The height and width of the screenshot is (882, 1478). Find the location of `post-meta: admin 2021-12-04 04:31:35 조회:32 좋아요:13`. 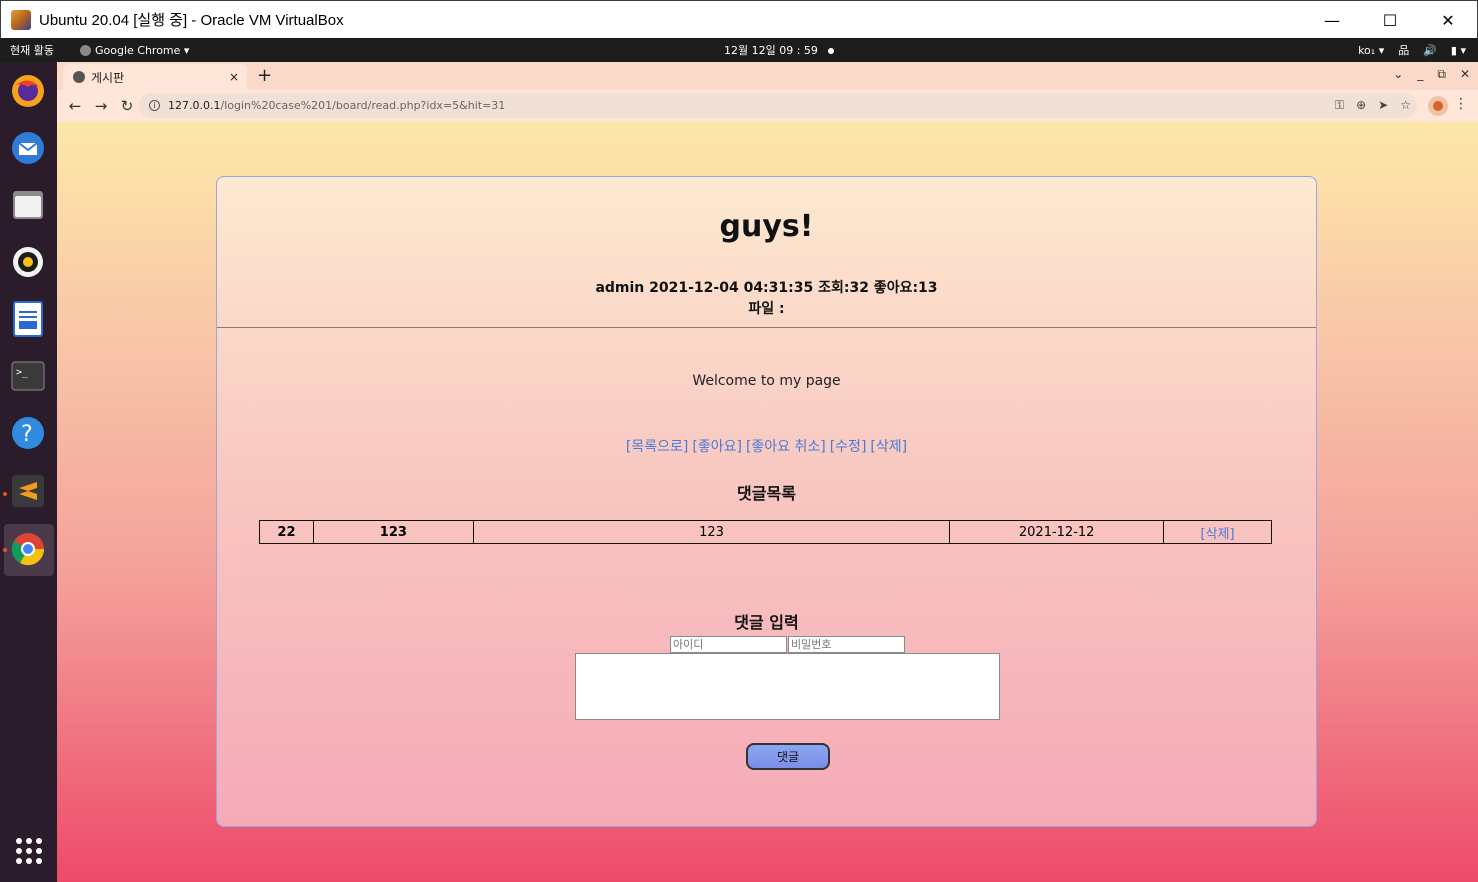

post-meta: admin 2021-12-04 04:31:35 조회:32 좋아요:13 is located at coordinates (766, 288).